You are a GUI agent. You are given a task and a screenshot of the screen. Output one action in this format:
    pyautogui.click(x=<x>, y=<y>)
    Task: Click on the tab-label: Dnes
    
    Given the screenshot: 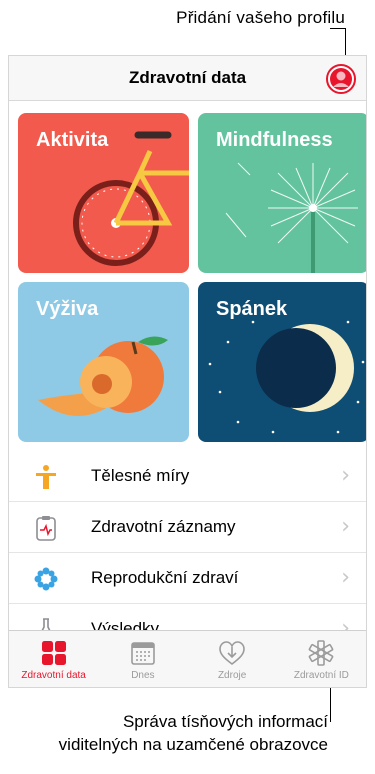 What is the action you would take?
    pyautogui.click(x=143, y=675)
    